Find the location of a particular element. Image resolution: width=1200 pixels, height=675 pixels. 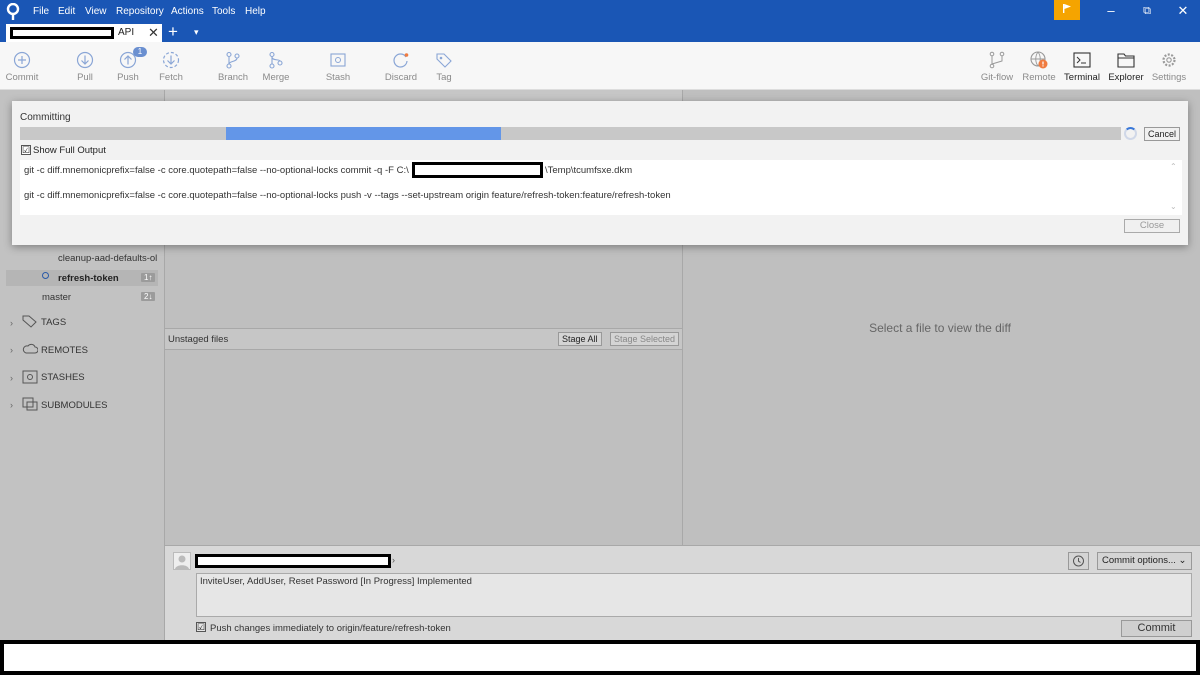

explorer-button: Explorer is located at coordinates (1126, 62).